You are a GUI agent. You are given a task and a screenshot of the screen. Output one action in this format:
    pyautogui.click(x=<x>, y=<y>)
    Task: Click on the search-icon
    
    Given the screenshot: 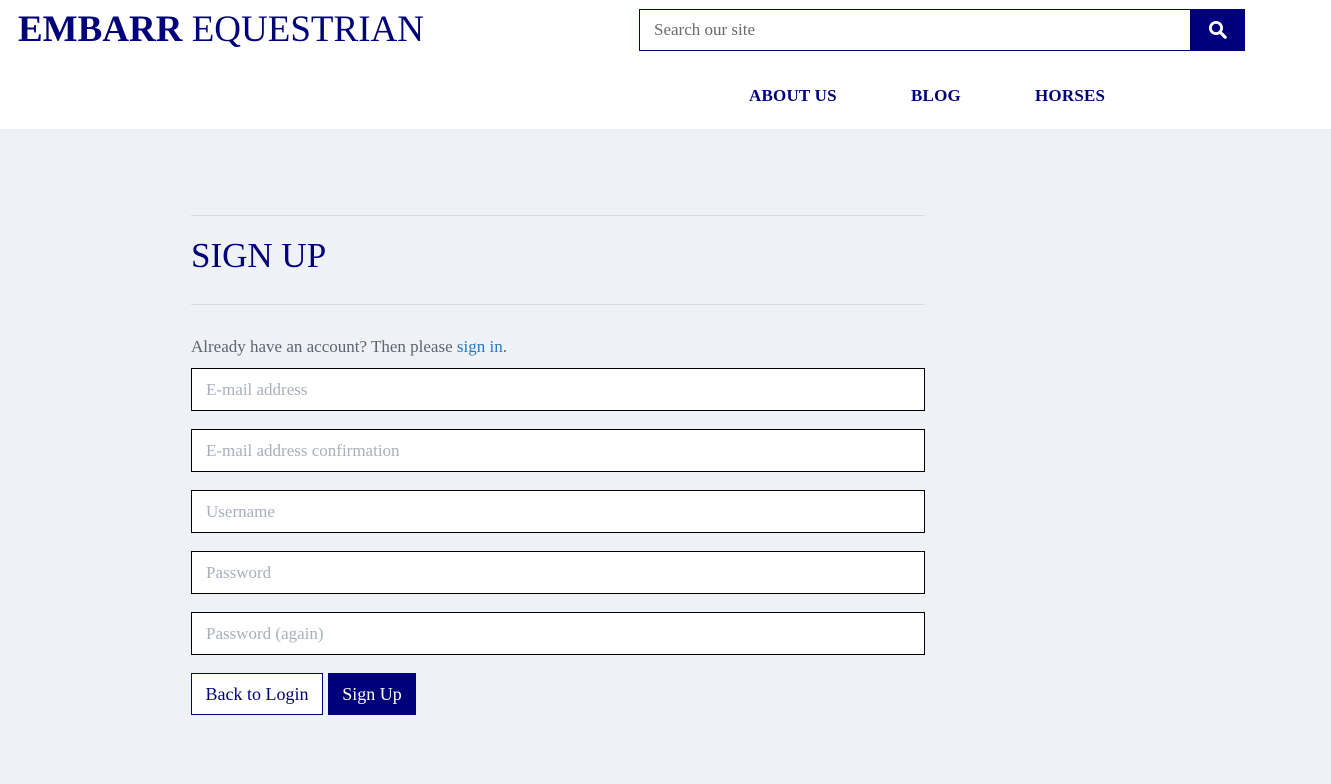 What is the action you would take?
    pyautogui.click(x=1217, y=30)
    